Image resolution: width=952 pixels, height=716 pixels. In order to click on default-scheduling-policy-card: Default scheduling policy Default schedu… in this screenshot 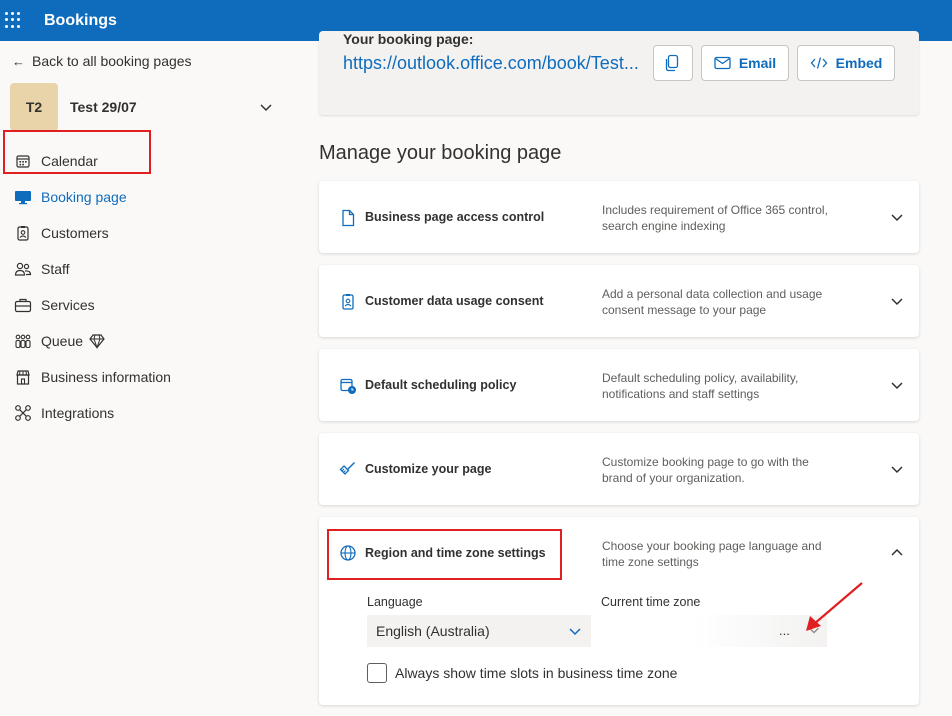, I will do `click(619, 385)`.